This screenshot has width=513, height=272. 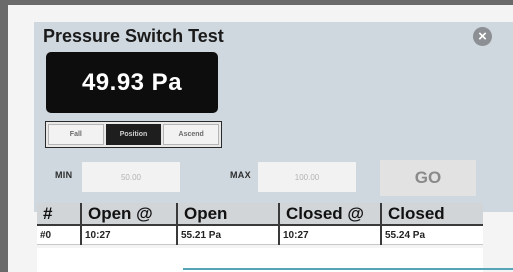 What do you see at coordinates (191, 134) in the screenshot?
I see `mode-button-ascend: Ascend` at bounding box center [191, 134].